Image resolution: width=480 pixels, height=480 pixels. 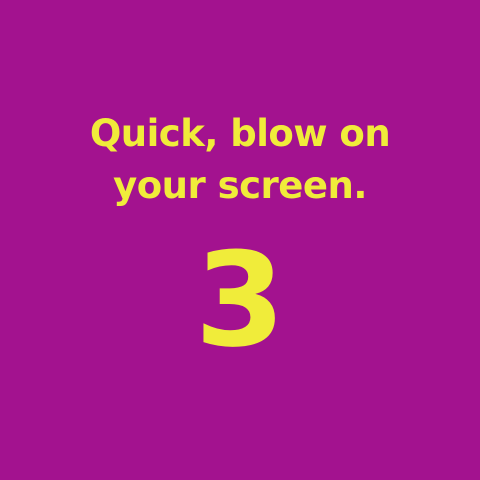 What do you see at coordinates (240, 185) in the screenshot?
I see `message-line-2: your screen.` at bounding box center [240, 185].